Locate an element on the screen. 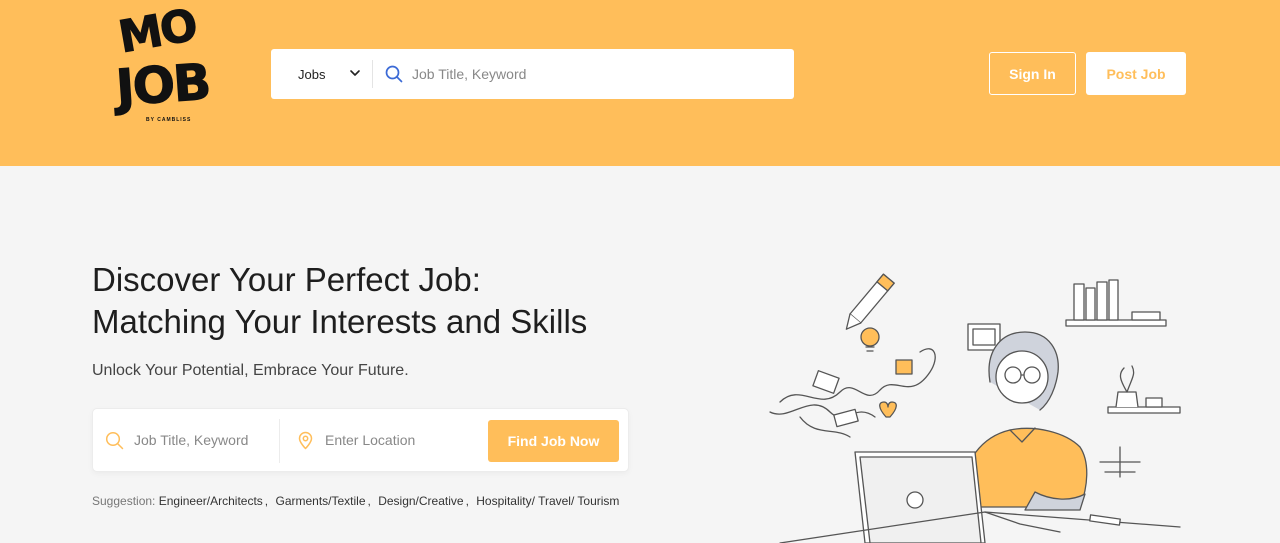  header-search-bar: Jobs is located at coordinates (532, 74).